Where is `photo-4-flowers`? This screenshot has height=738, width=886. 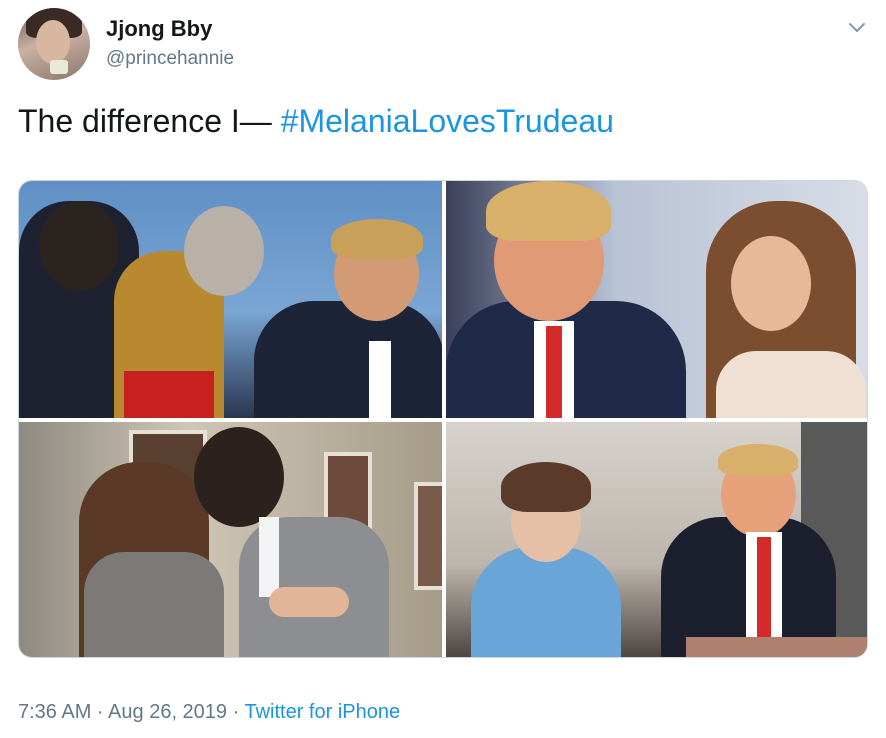 photo-4-flowers is located at coordinates (776, 647).